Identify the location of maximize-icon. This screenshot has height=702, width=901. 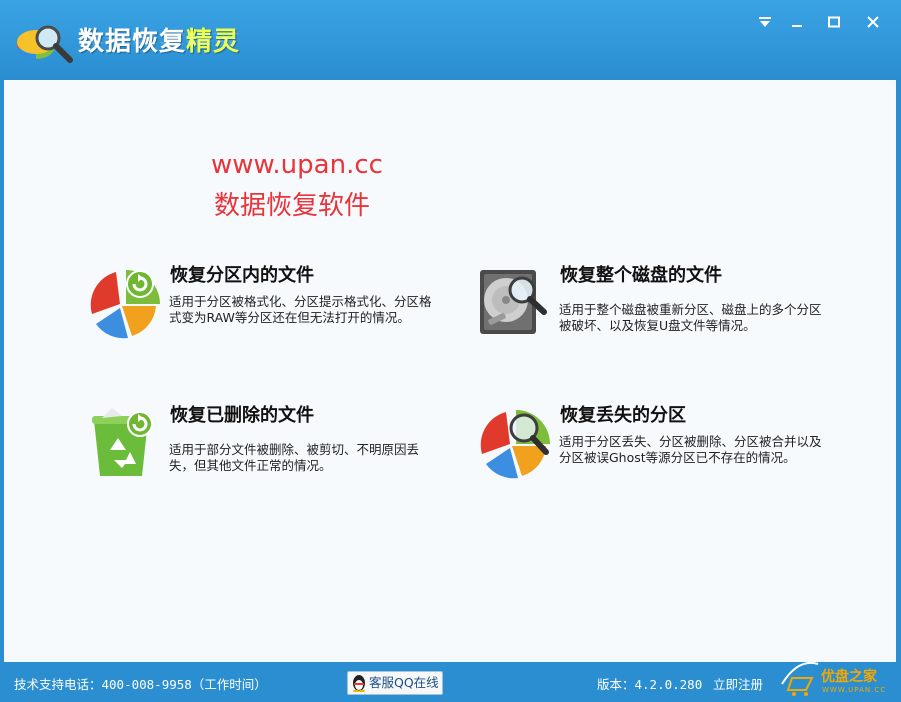
(834, 22).